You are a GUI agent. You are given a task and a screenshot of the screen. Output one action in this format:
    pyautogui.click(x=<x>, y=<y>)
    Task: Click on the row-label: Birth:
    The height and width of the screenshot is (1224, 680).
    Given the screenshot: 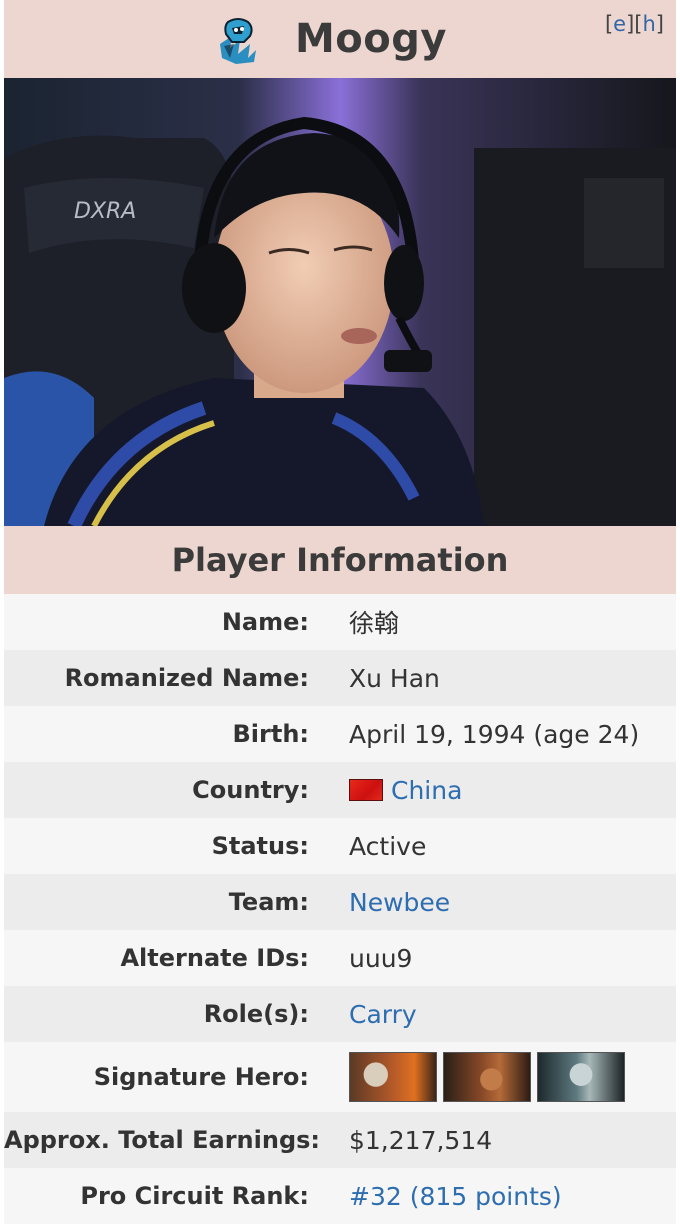 What is the action you would take?
    pyautogui.click(x=270, y=734)
    